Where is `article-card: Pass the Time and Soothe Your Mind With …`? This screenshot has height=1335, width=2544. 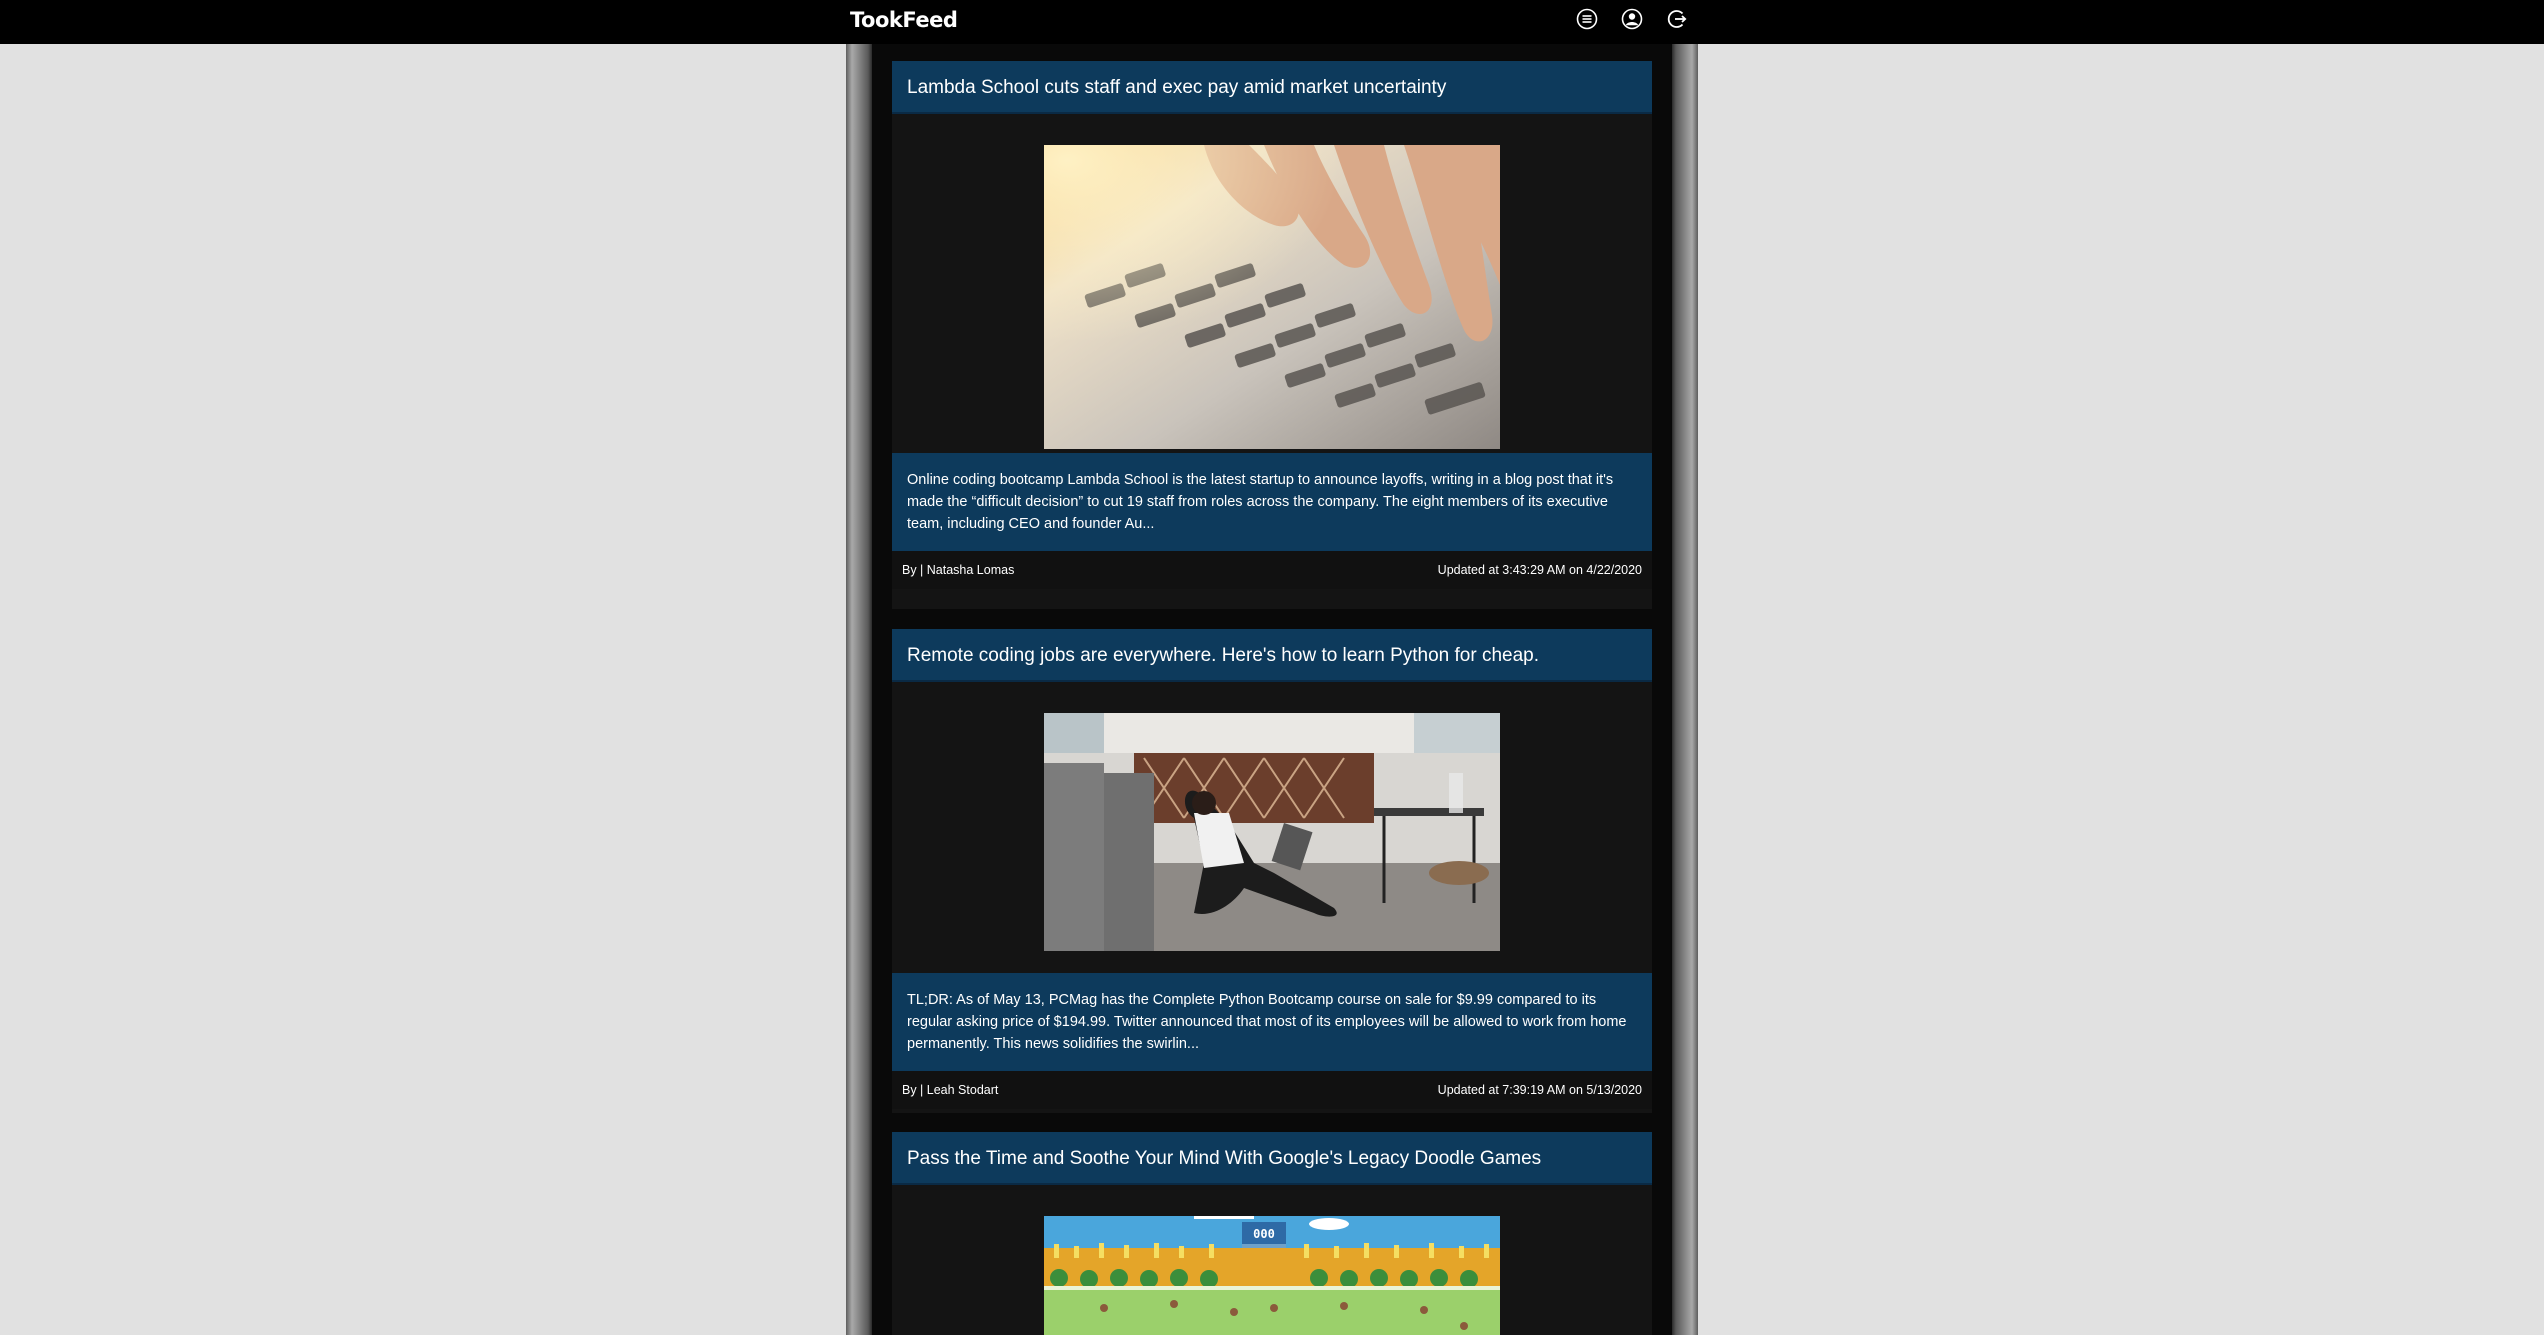
article-card: Pass the Time and Soothe Your Mind With … is located at coordinates (1272, 1233).